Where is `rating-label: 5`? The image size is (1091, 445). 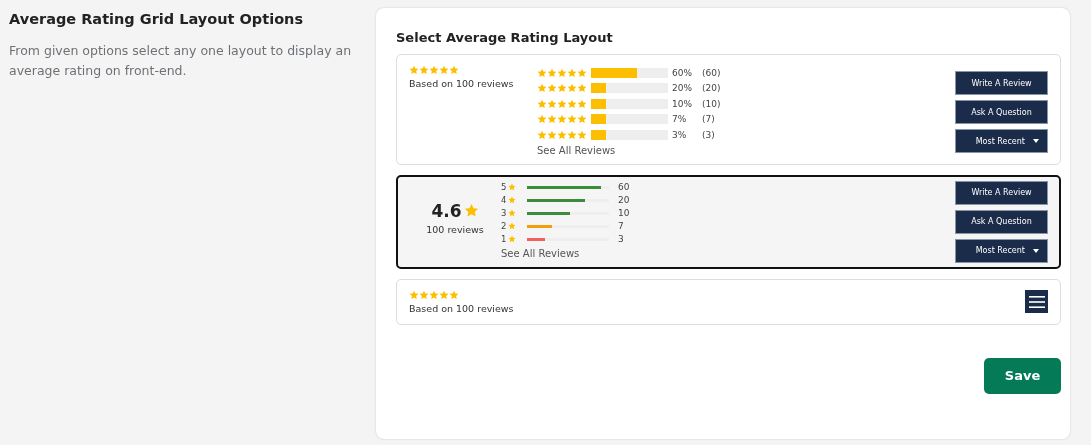 rating-label: 5 is located at coordinates (504, 187).